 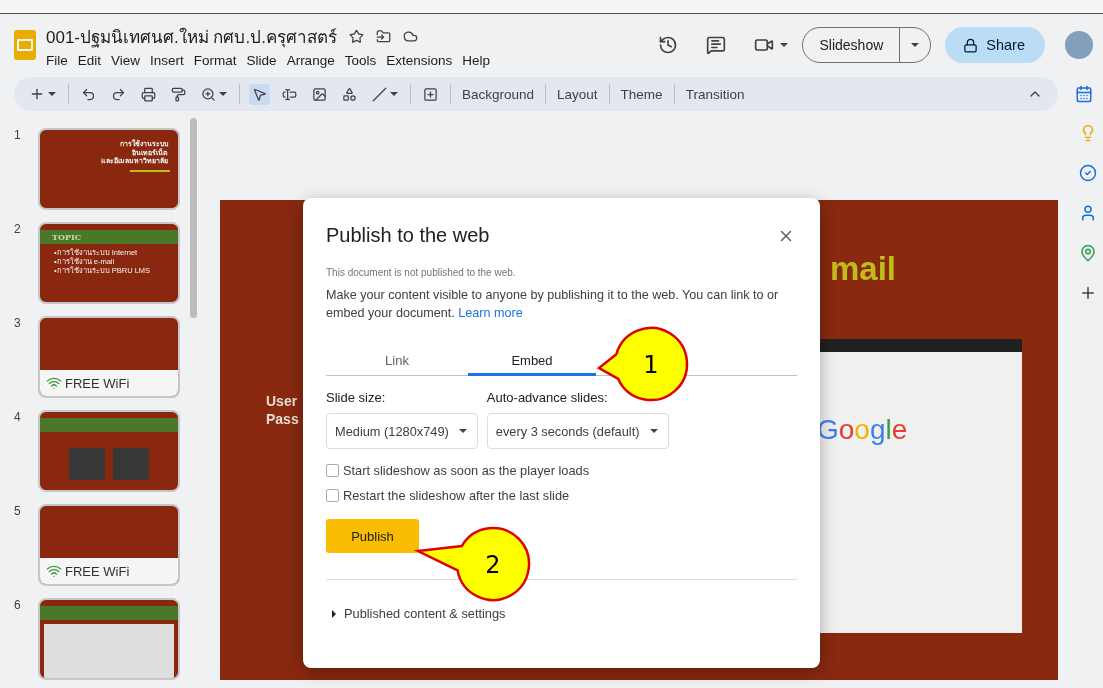 What do you see at coordinates (553, 304) in the screenshot?
I see `description-text: Make your content visible to anyone by publishing it to the web. You can link to or embed your document. Learn more` at bounding box center [553, 304].